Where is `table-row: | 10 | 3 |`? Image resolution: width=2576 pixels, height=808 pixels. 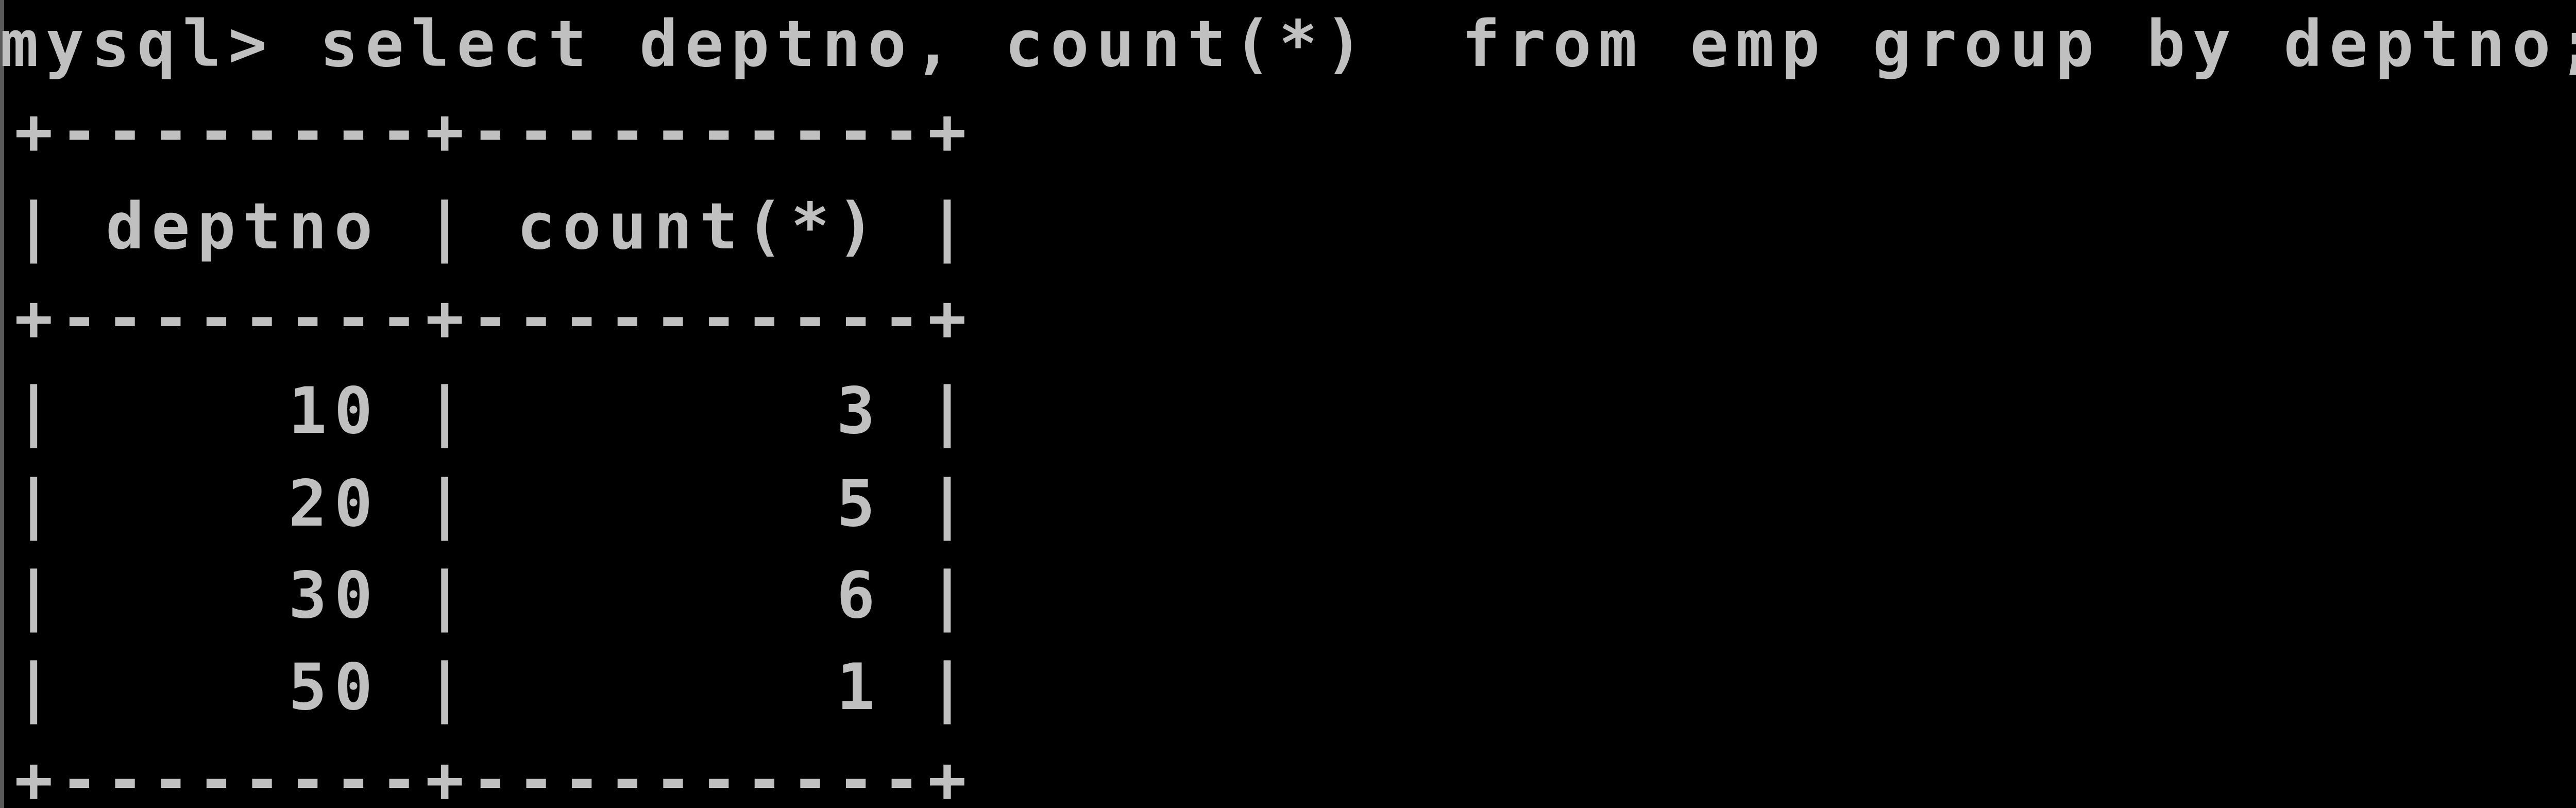 table-row: | 10 | 3 | is located at coordinates (494, 411).